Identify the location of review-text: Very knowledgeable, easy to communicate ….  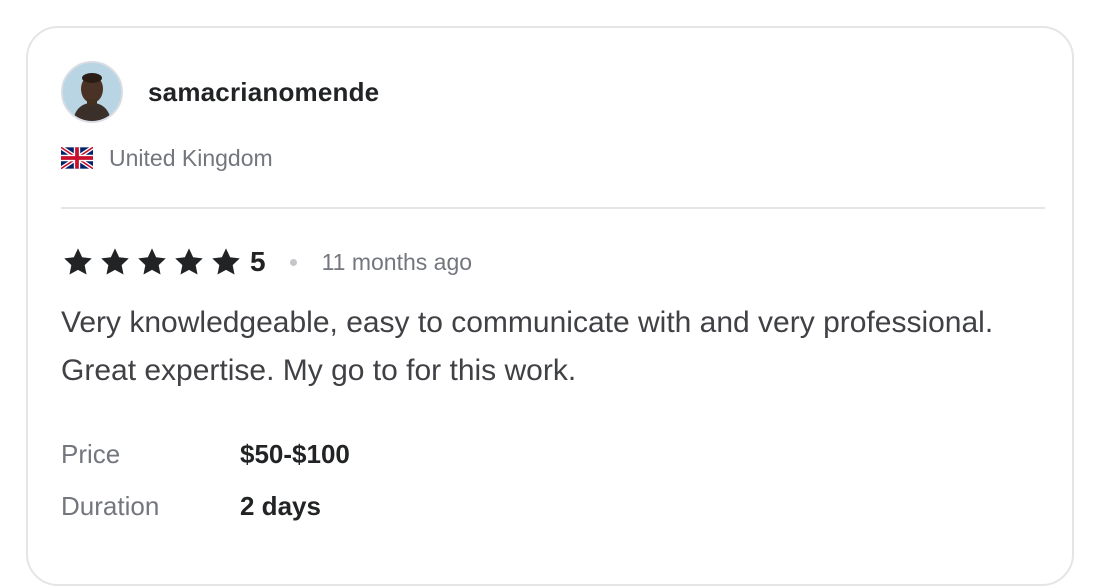
(527, 346).